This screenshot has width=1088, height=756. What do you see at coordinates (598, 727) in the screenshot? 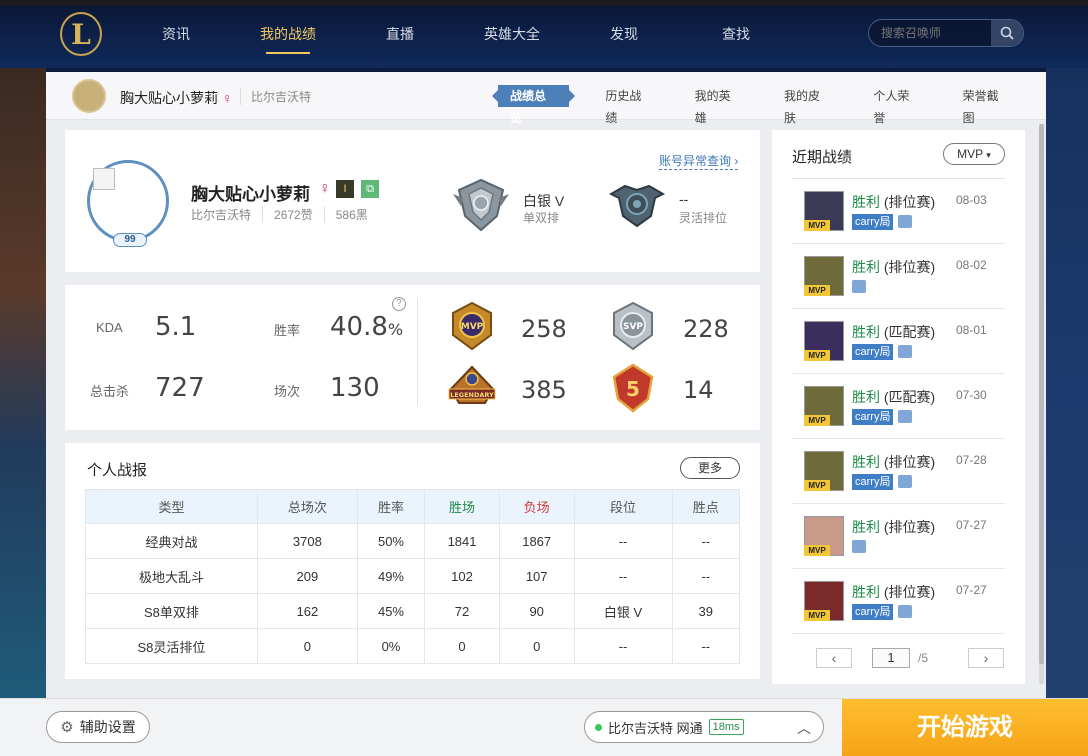
I see `status-dot-icon` at bounding box center [598, 727].